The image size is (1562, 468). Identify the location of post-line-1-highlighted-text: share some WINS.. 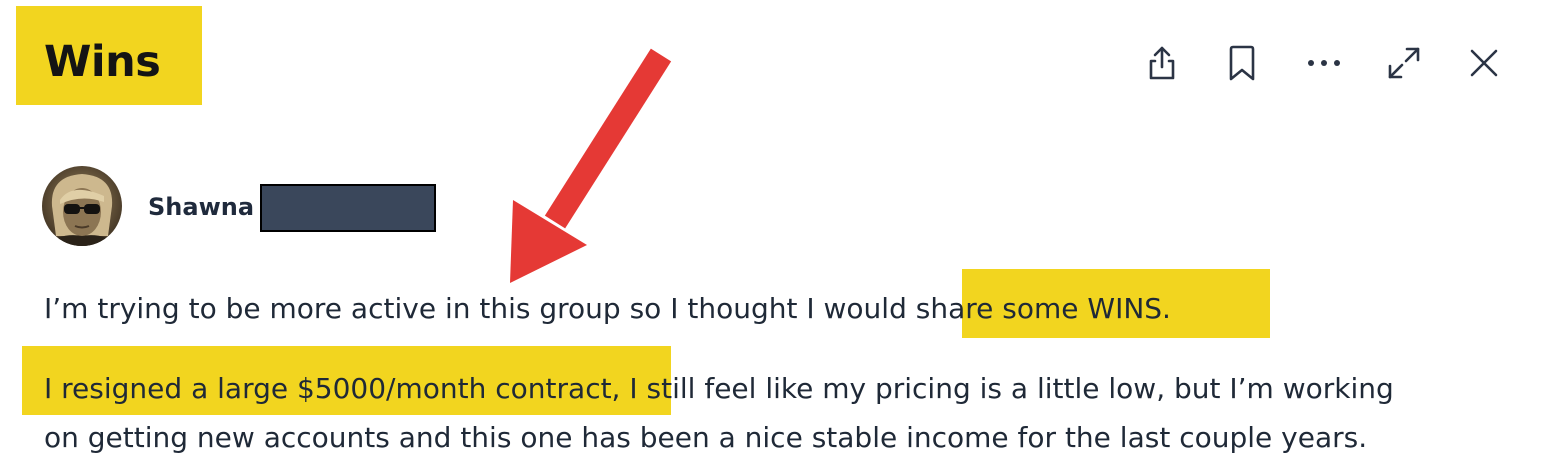
(1043, 308).